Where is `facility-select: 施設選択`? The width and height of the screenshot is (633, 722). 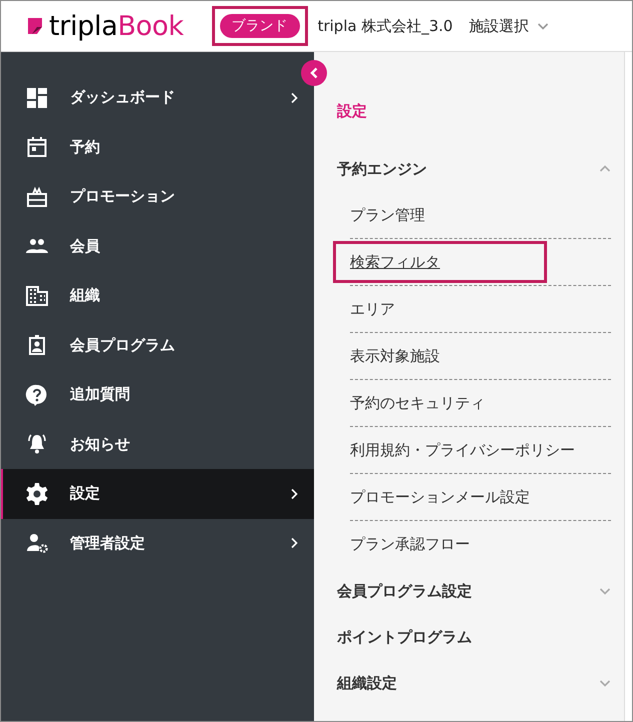
facility-select: 施設選択 is located at coordinates (508, 26).